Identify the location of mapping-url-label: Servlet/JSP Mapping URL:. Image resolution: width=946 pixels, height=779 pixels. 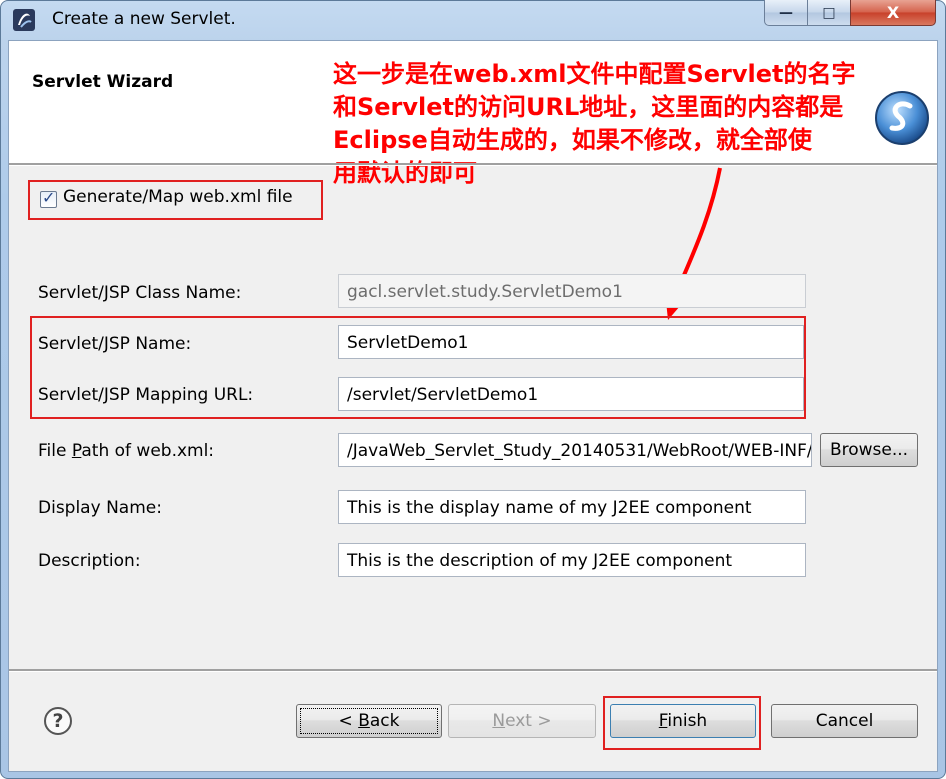
(146, 395).